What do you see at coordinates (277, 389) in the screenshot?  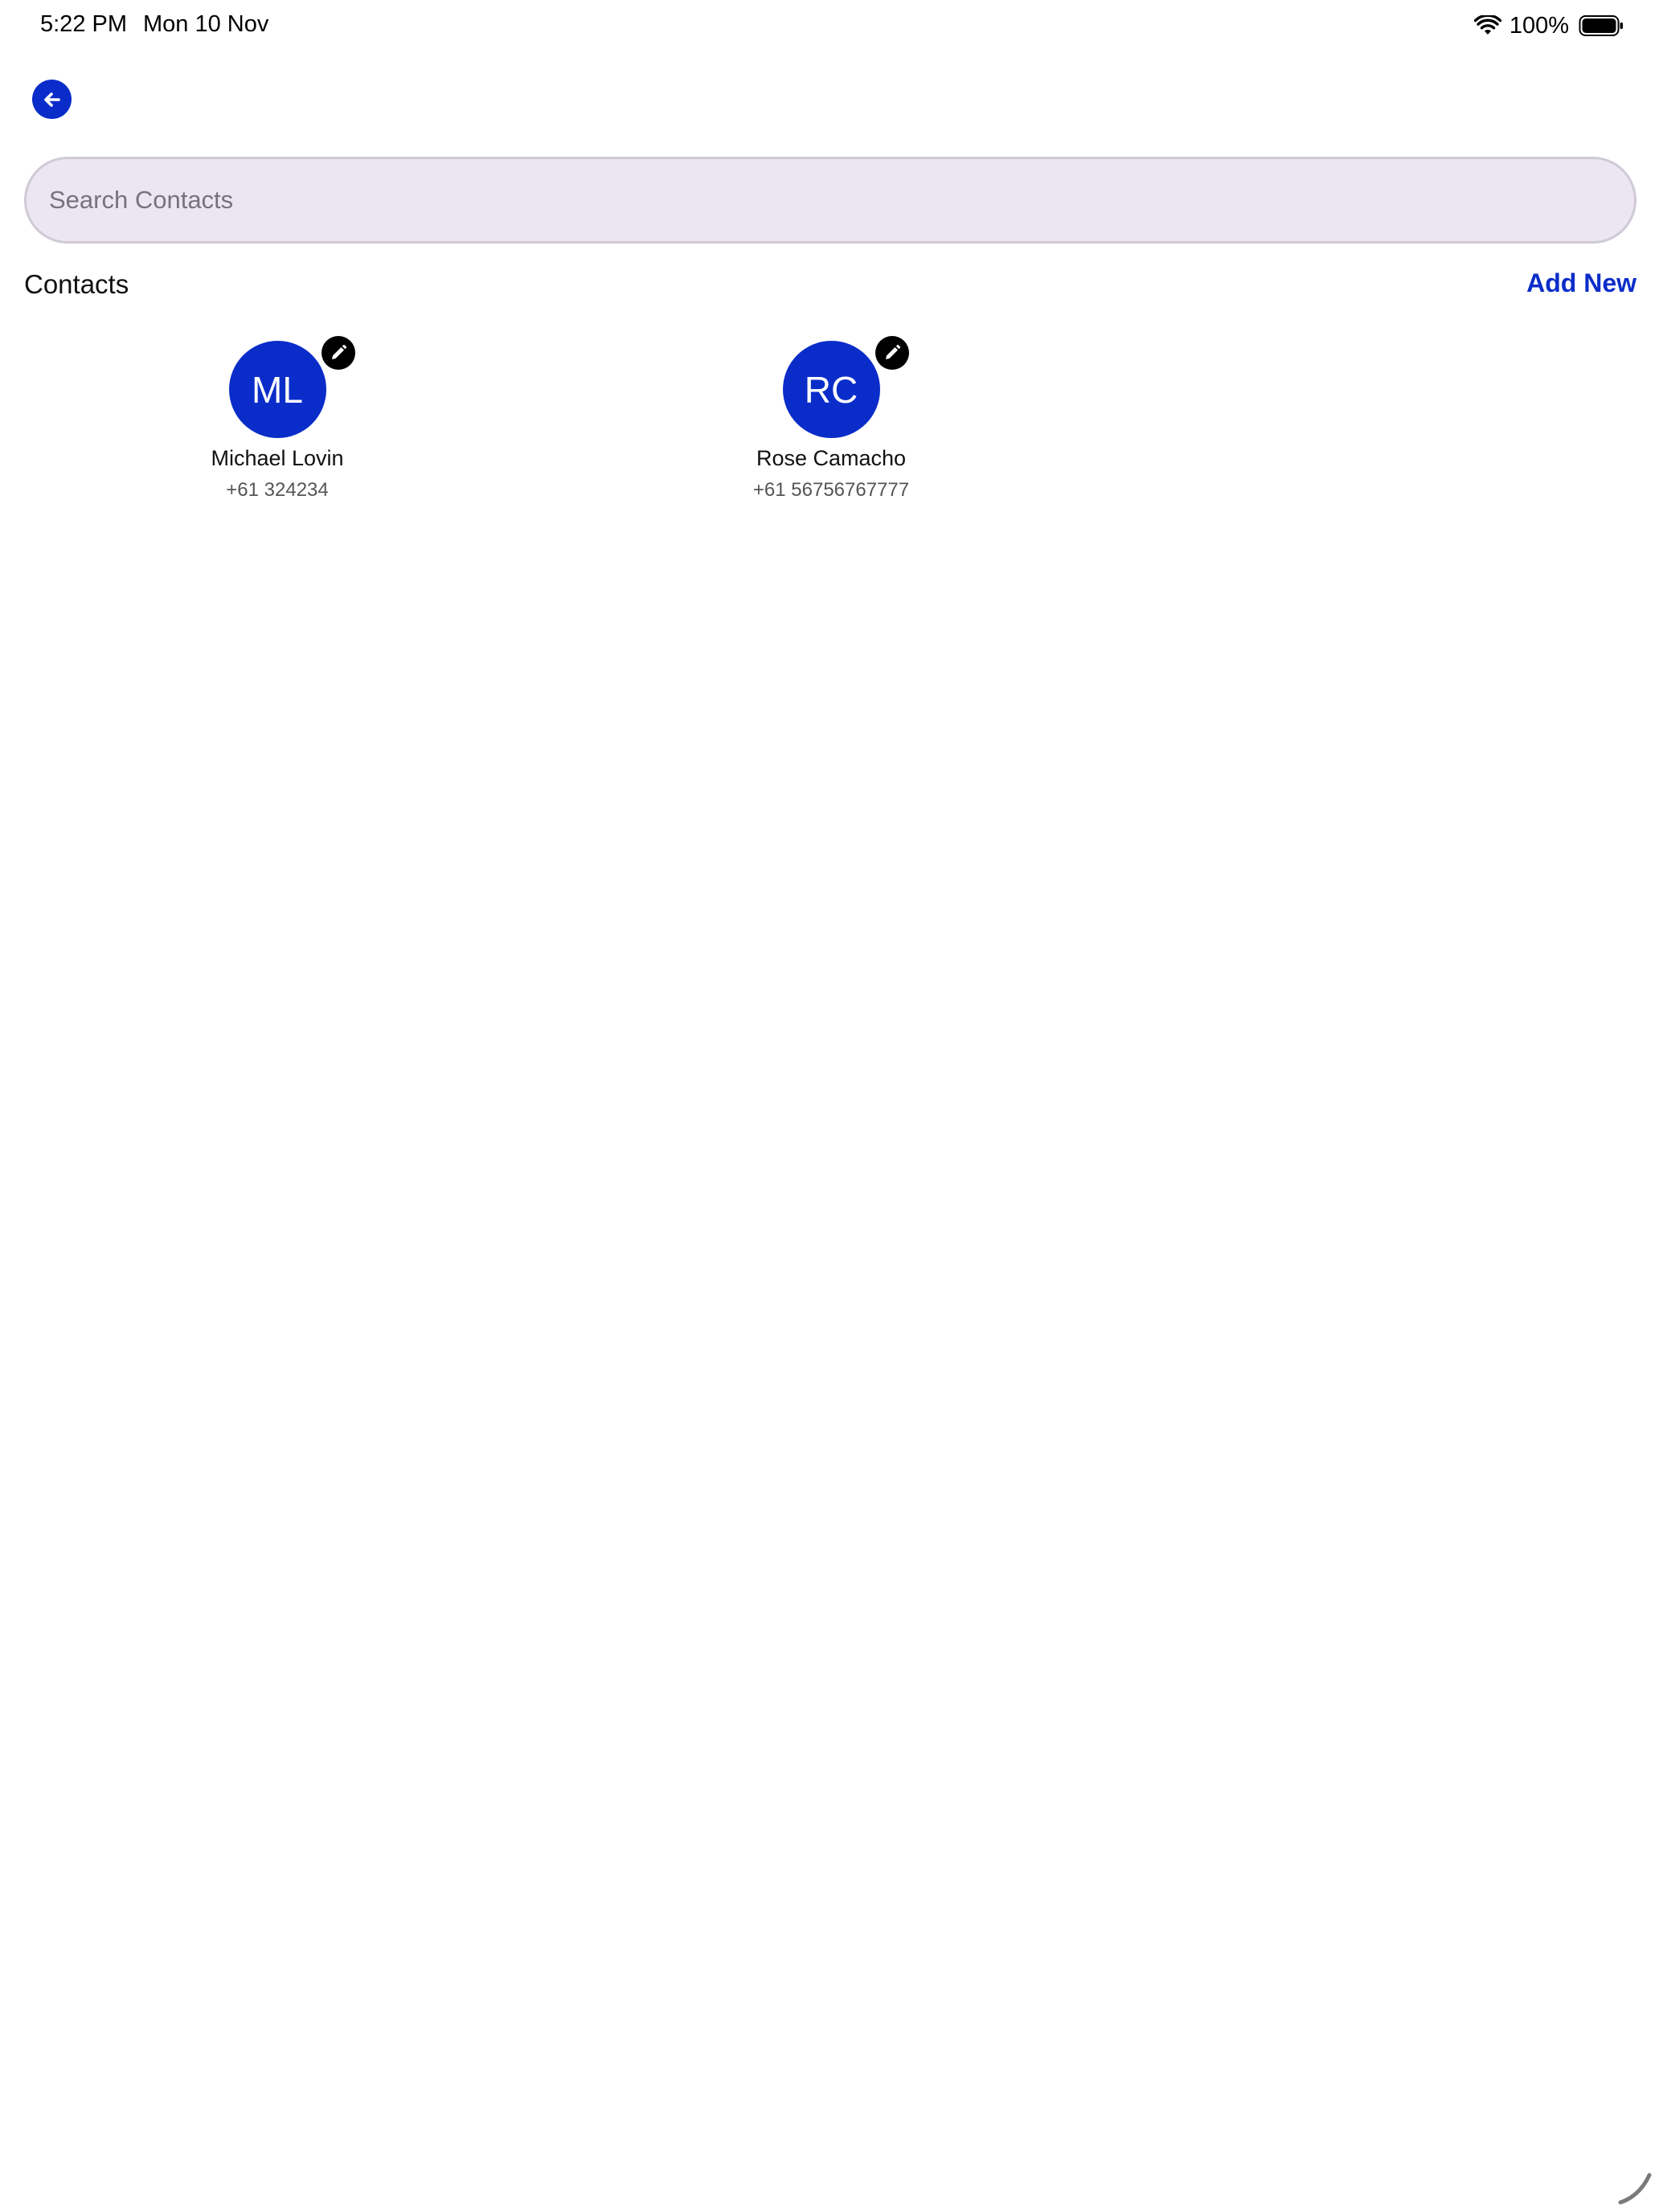 I see `avatar-initials: ML` at bounding box center [277, 389].